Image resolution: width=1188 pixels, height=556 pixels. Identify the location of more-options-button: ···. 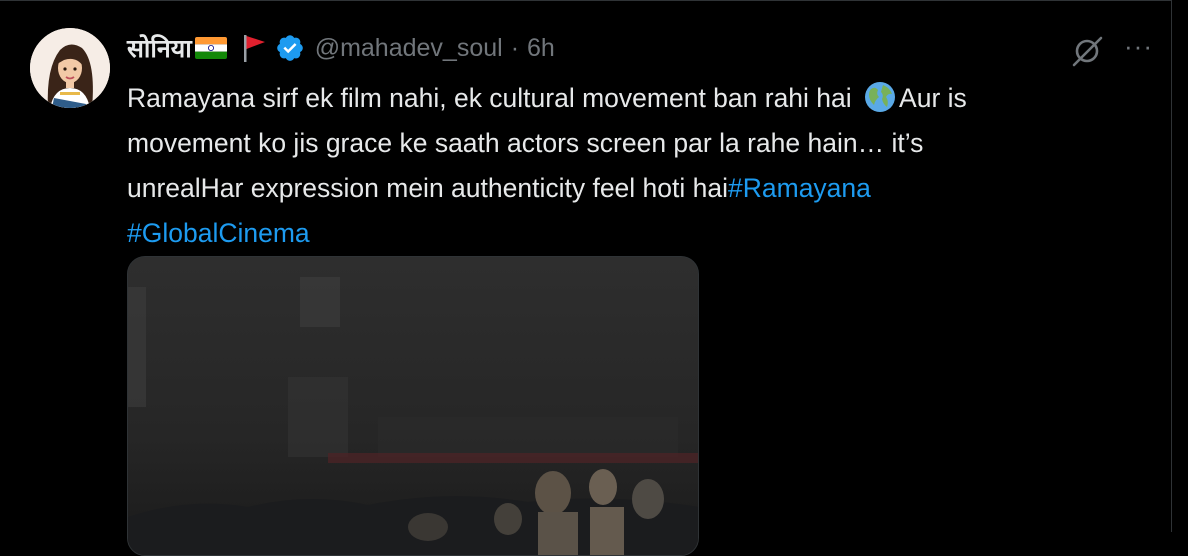
(1142, 46).